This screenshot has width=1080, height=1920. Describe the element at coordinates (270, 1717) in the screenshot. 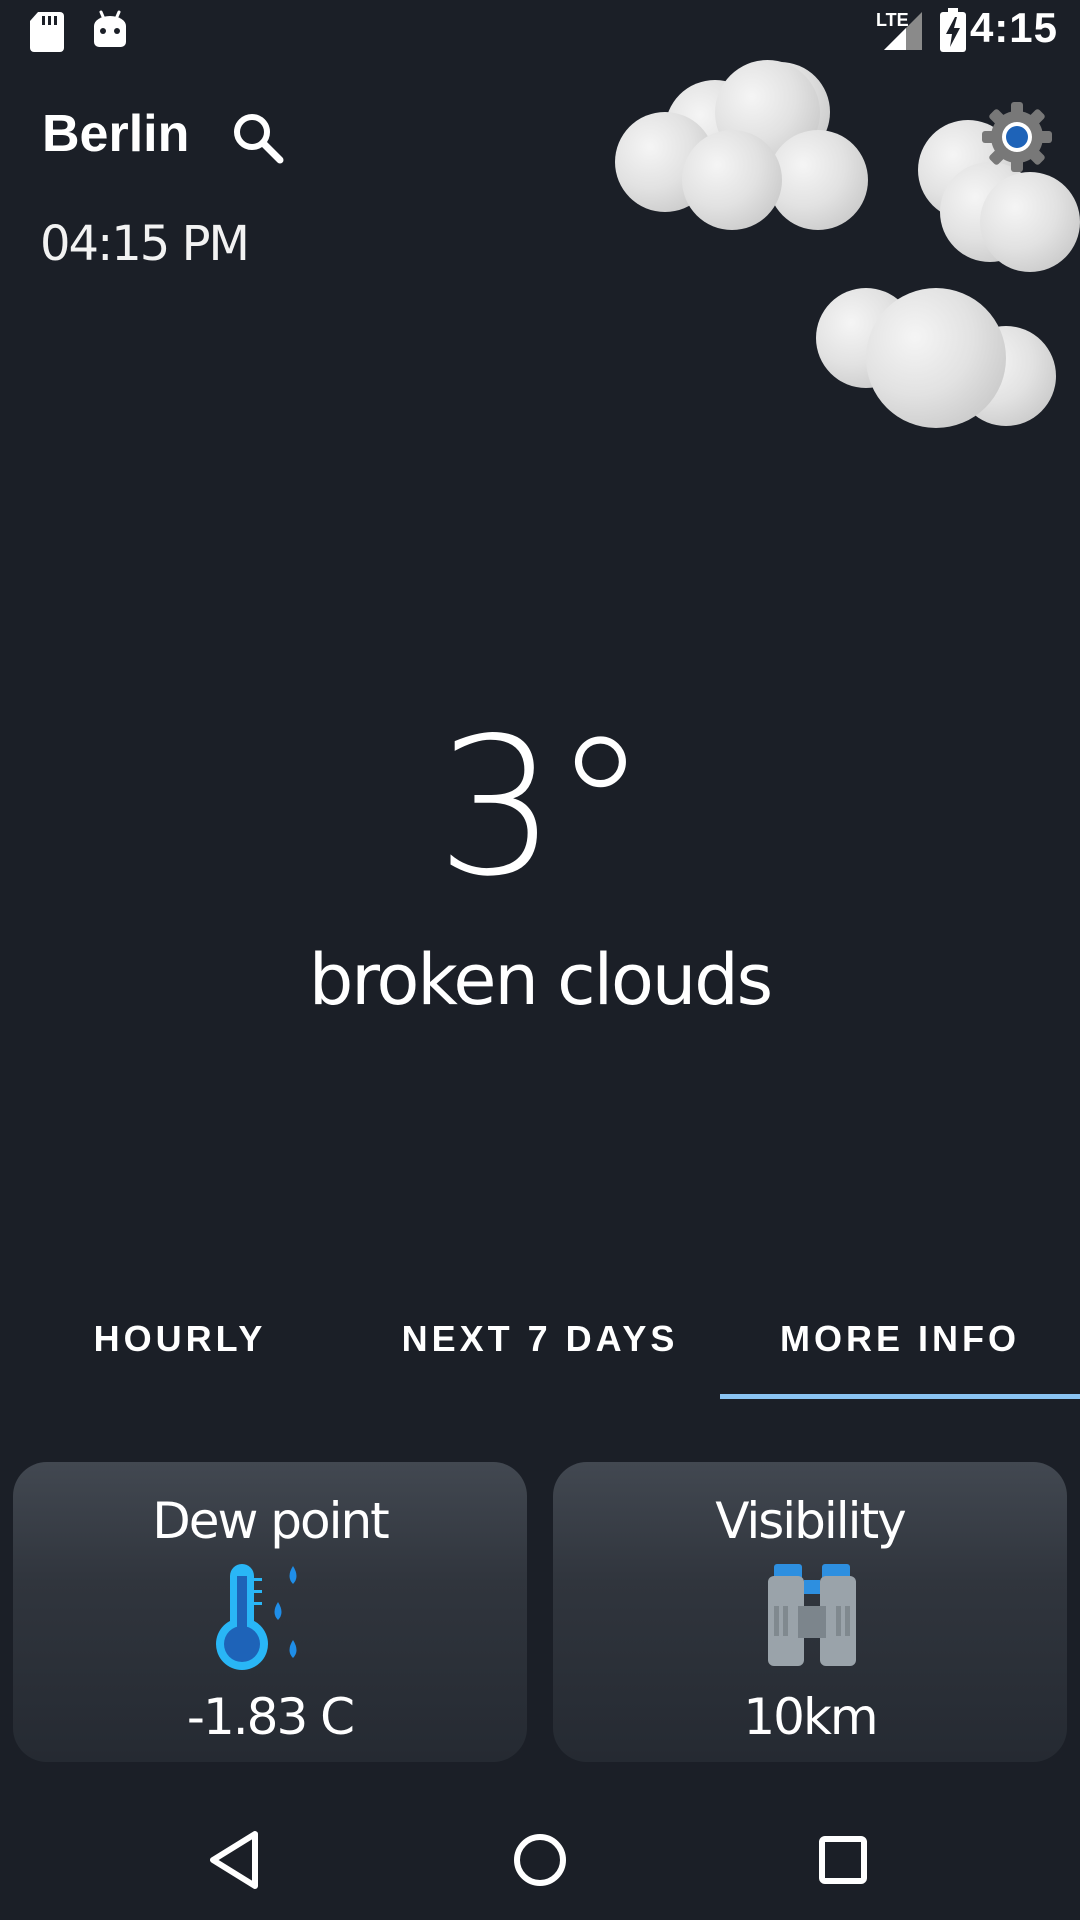

I see `dew-point-value: -1.83 C` at that location.